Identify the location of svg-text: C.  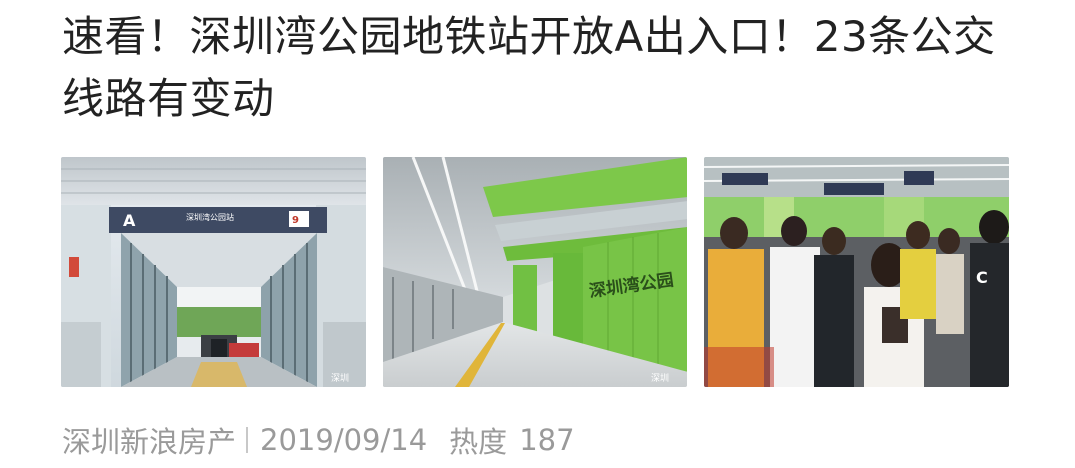
(982, 277).